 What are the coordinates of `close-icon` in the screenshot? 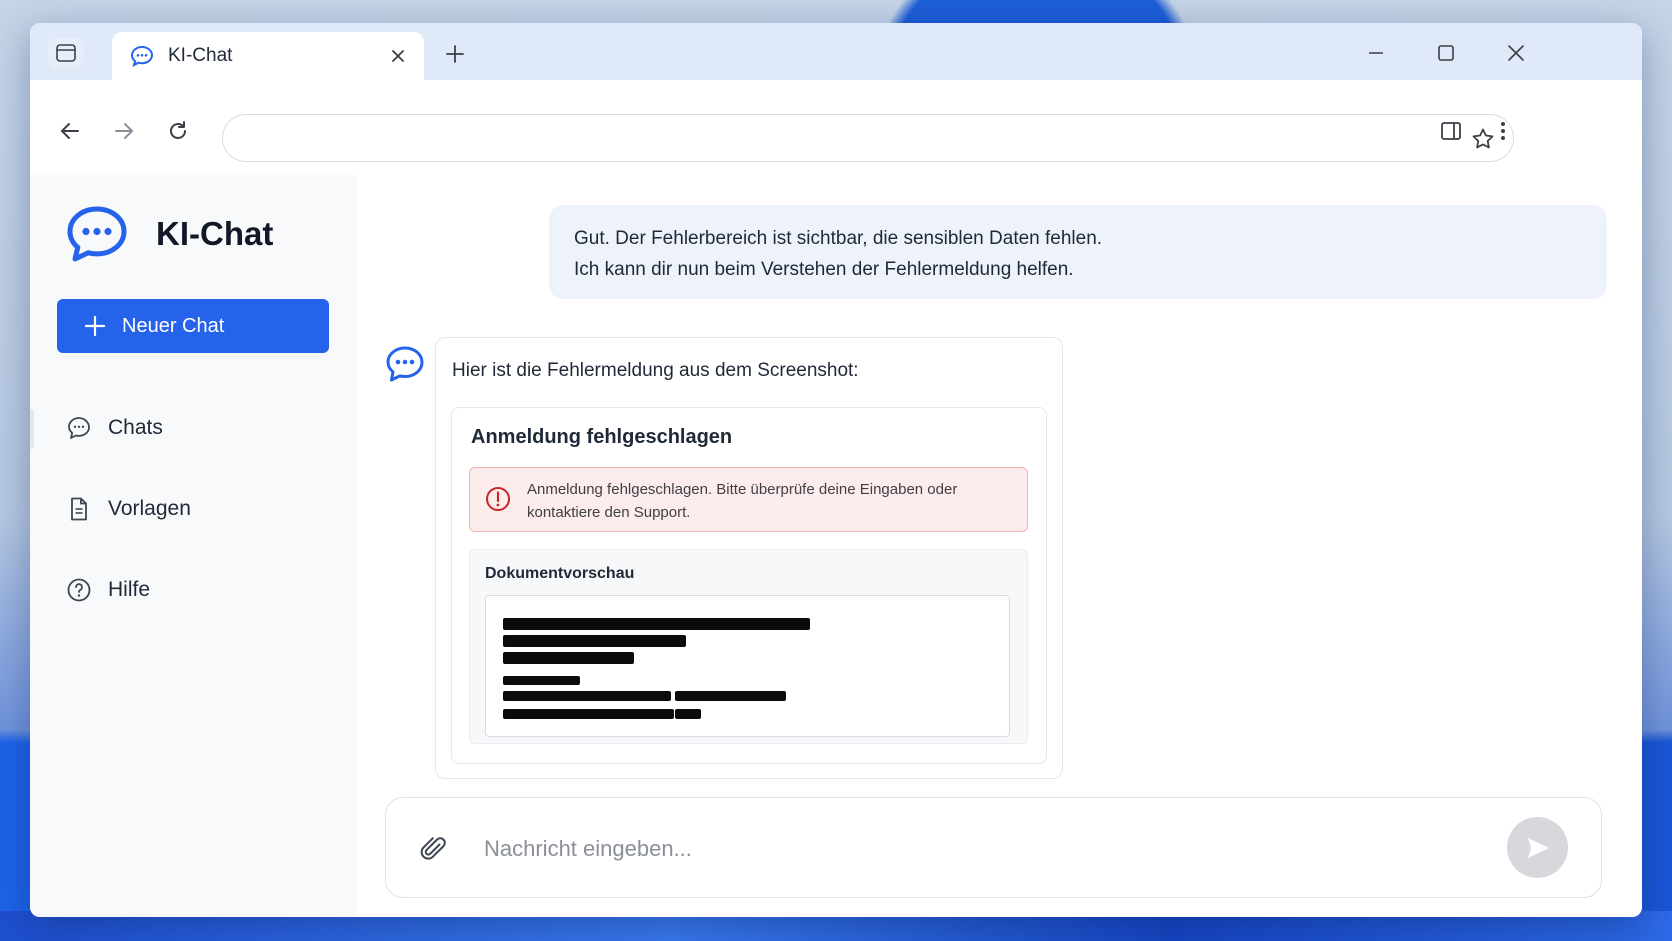 It's located at (1516, 53).